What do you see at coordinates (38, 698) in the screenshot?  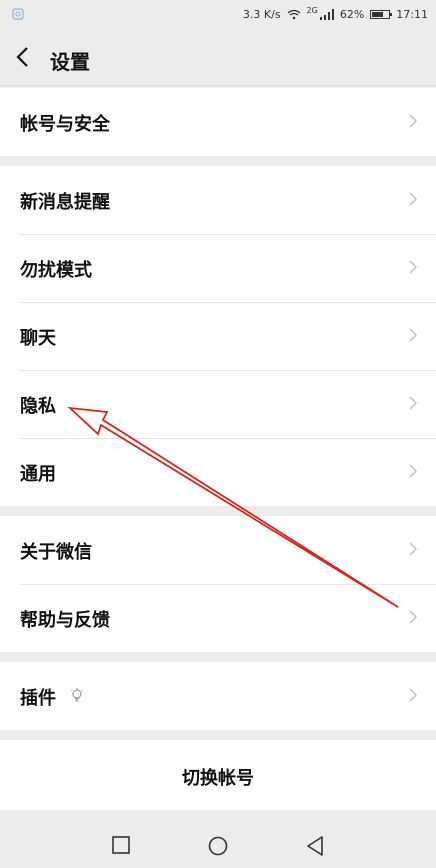 I see `plugins-label: 插件` at bounding box center [38, 698].